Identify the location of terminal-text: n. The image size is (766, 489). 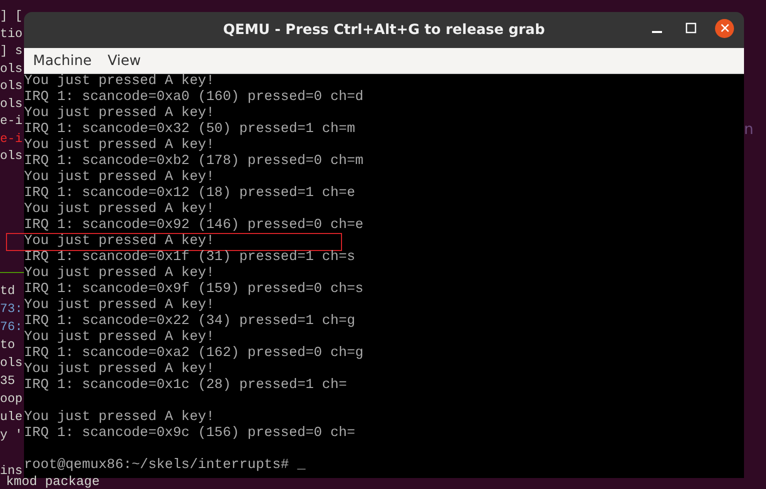
(749, 129).